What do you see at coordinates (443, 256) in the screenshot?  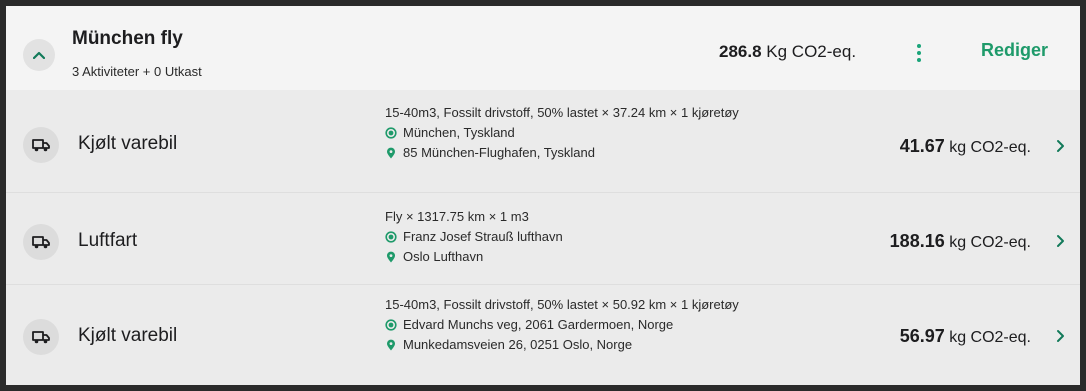 I see `destination-label: Oslo Lufthavn` at bounding box center [443, 256].